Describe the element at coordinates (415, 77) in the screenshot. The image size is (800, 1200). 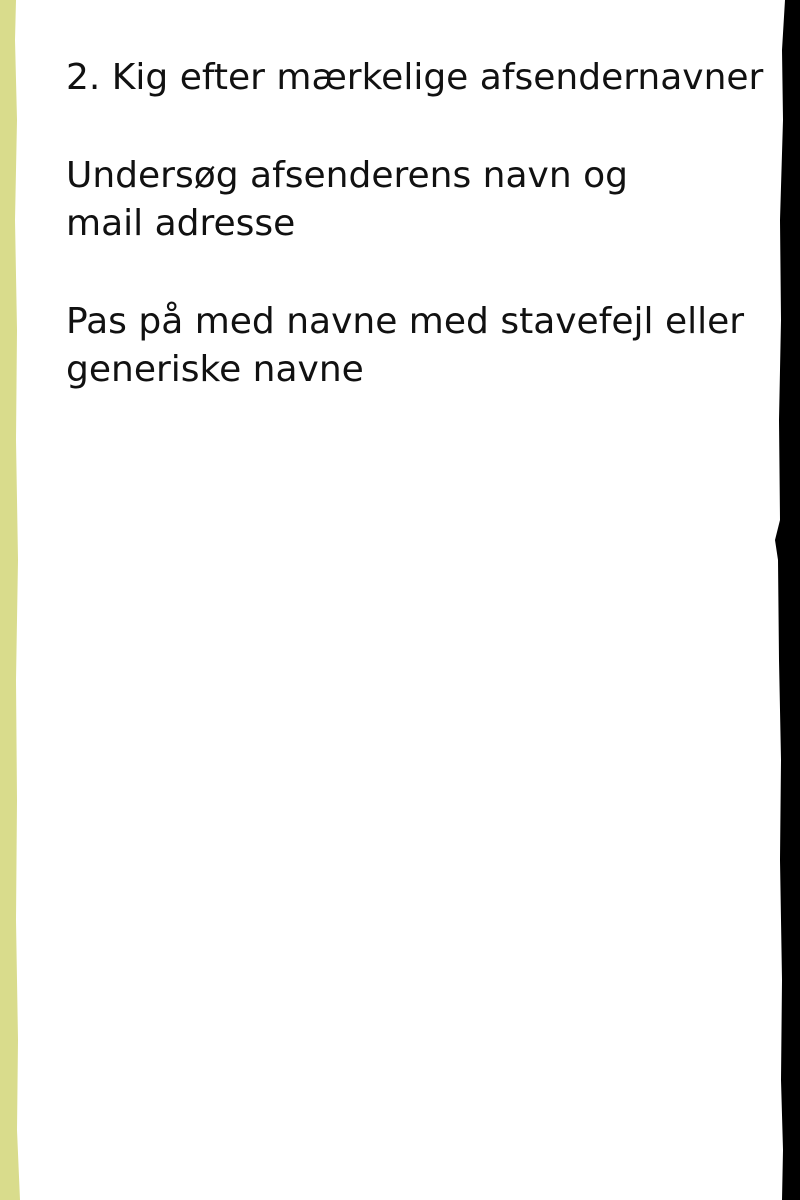
I see `slide-heading: 2. Kig efter mærkelige afsendernavner` at that location.